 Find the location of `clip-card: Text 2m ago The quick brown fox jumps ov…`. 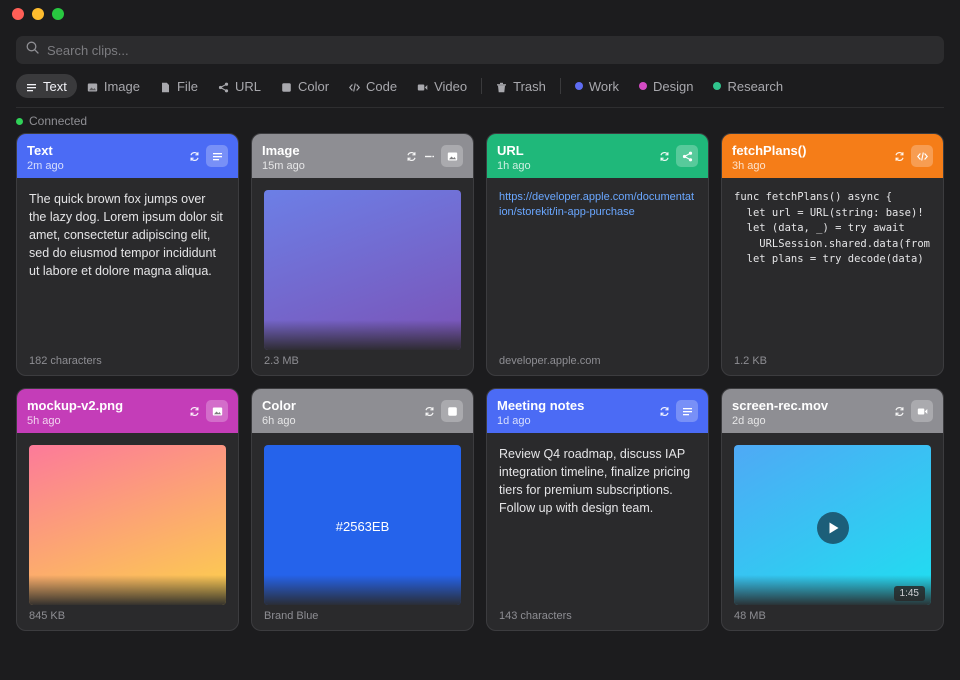

clip-card: Text 2m ago The quick brown fox jumps ov… is located at coordinates (127, 254).